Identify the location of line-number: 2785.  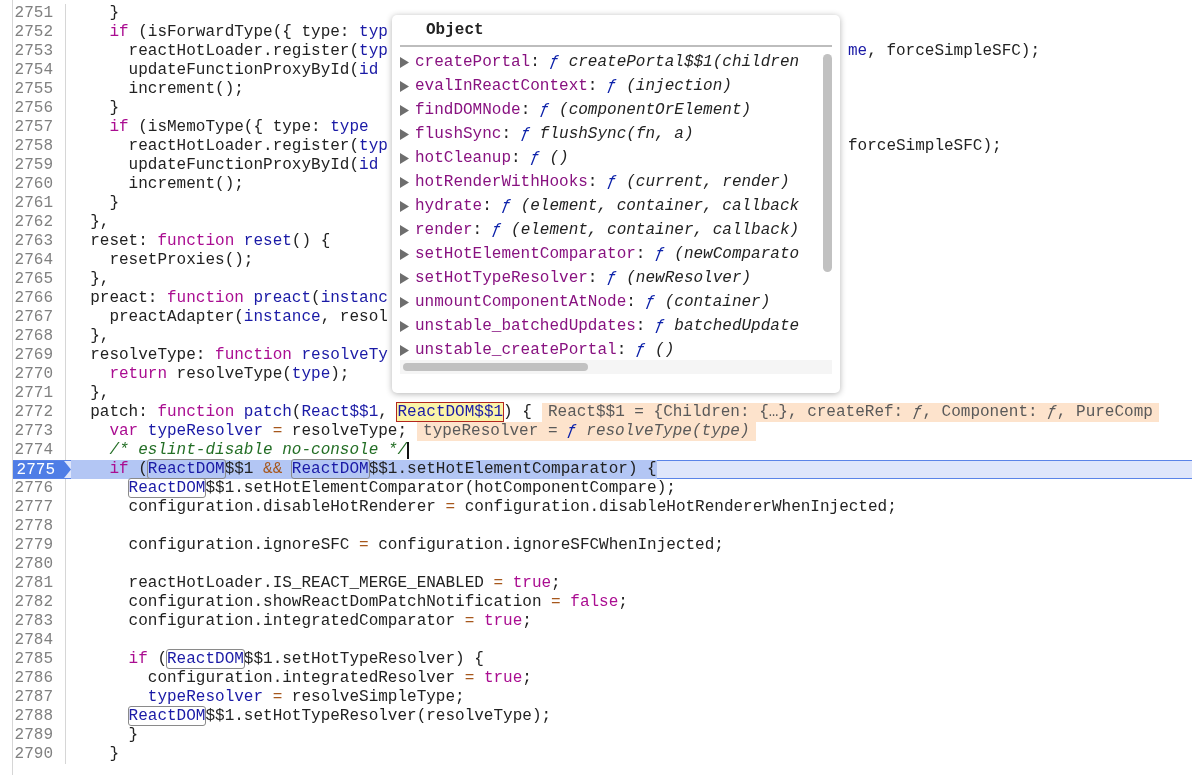
(39, 659).